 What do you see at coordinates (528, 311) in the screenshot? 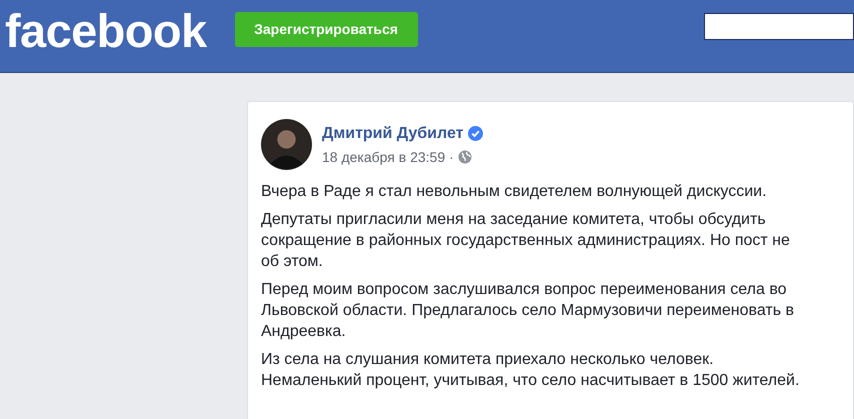
I see `post-paragraph: Перед моим вопросом заслушивался вопрос переименования села во Львовской области. Предлагалось село Мармузовичи переименовать в Андреевка.` at bounding box center [528, 311].